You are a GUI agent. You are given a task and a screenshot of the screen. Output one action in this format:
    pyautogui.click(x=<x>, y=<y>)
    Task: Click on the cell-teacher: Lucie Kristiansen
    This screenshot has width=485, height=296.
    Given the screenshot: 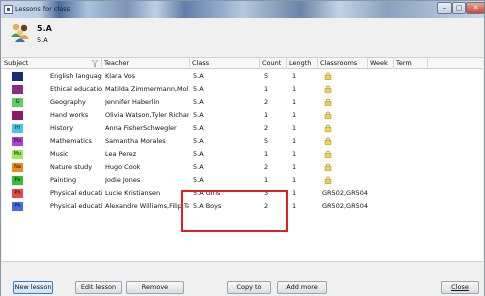 What is the action you would take?
    pyautogui.click(x=133, y=193)
    